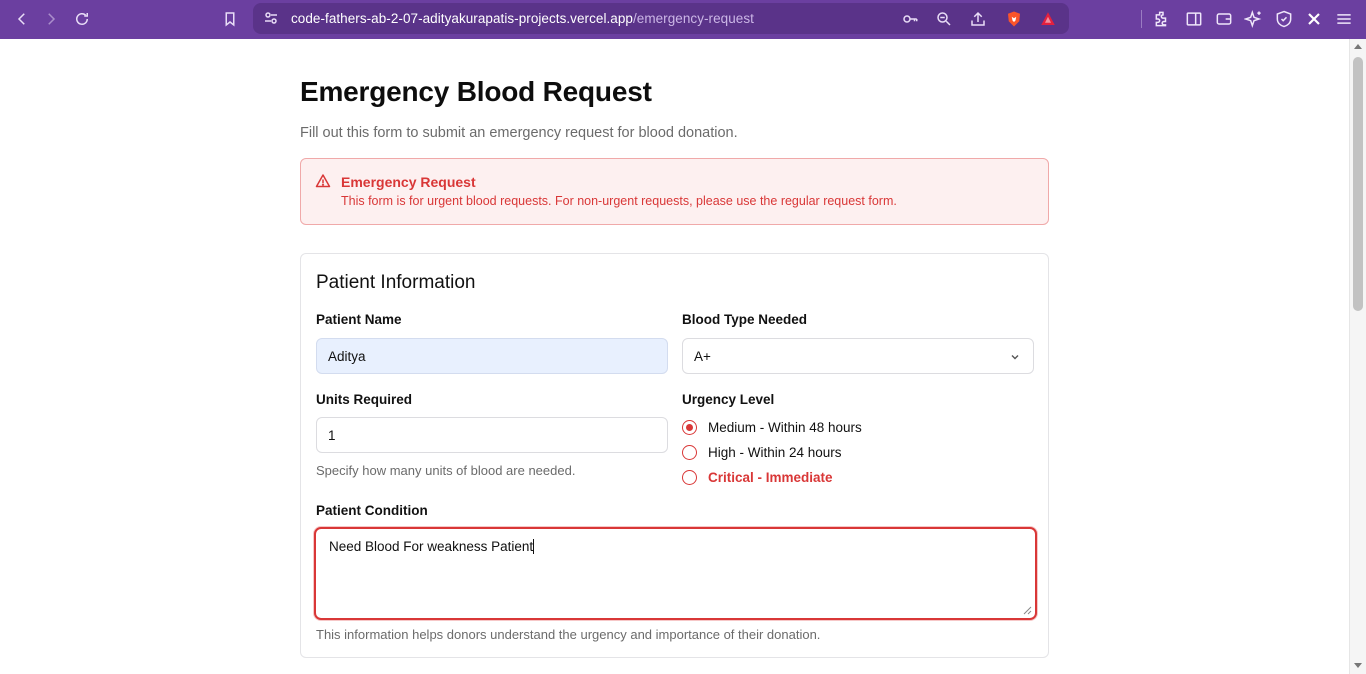 The image size is (1366, 674). What do you see at coordinates (1314, 19) in the screenshot?
I see `extension-x-icon` at bounding box center [1314, 19].